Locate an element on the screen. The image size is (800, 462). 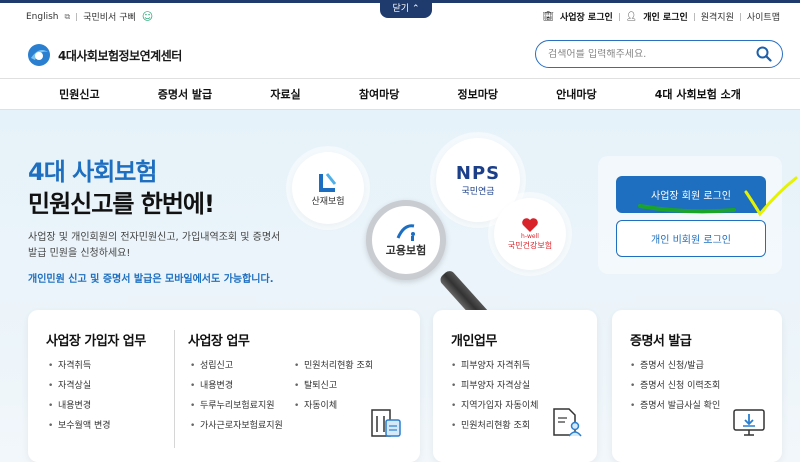
hero-mobile-note: 개인민원 신고 및 증명서 발급은 모바일에서도 가능합니다. is located at coordinates (151, 279).